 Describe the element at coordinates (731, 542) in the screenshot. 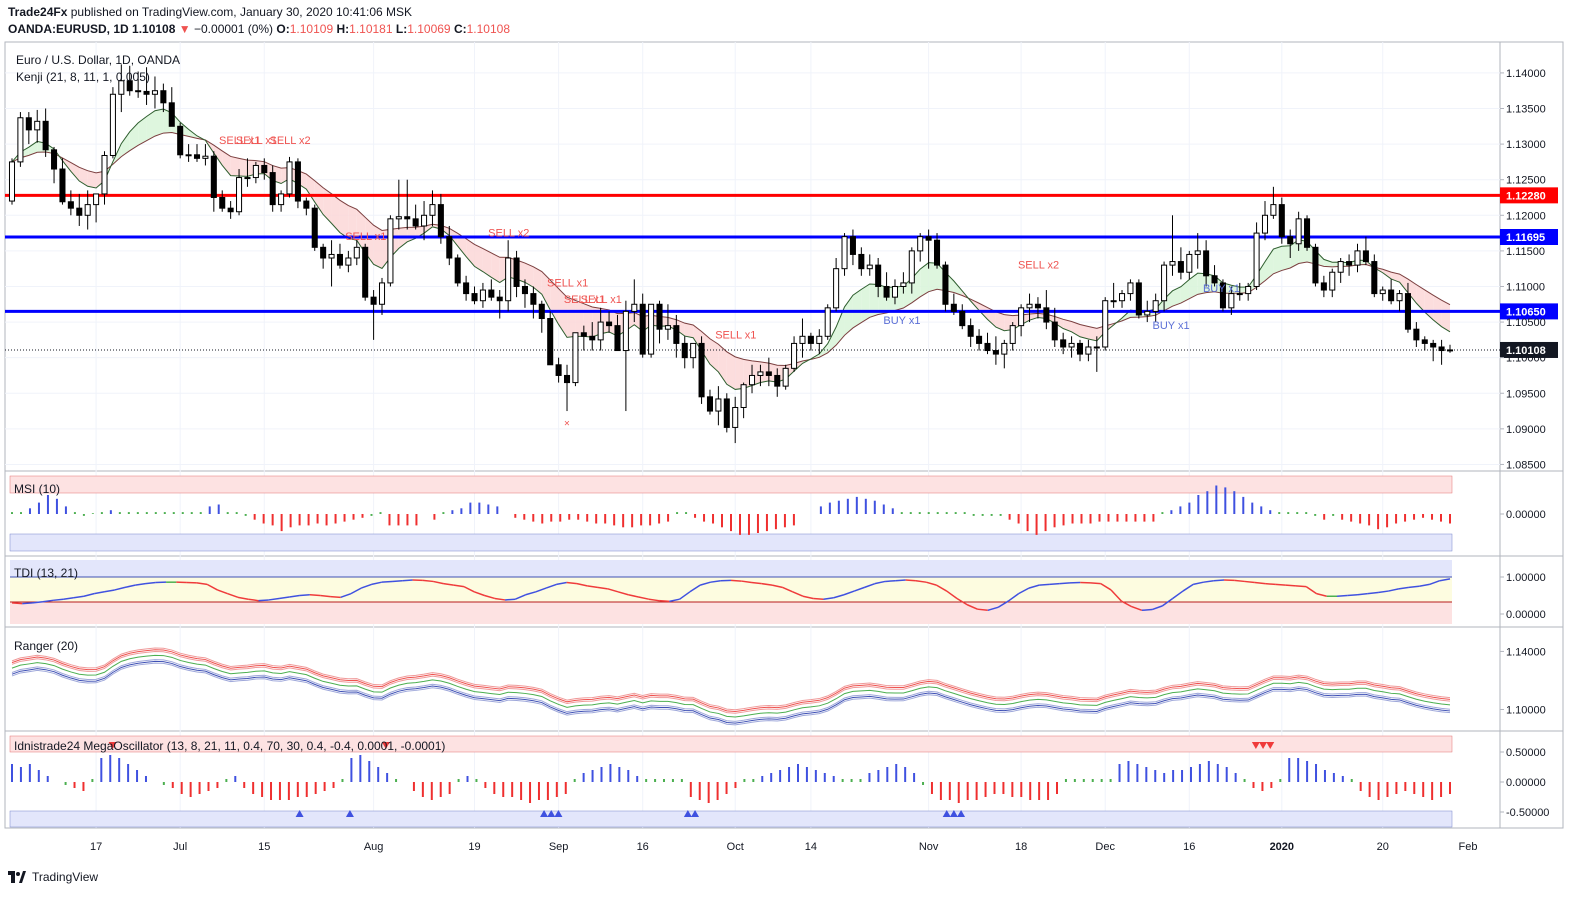

I see `msi-lower-zone` at that location.